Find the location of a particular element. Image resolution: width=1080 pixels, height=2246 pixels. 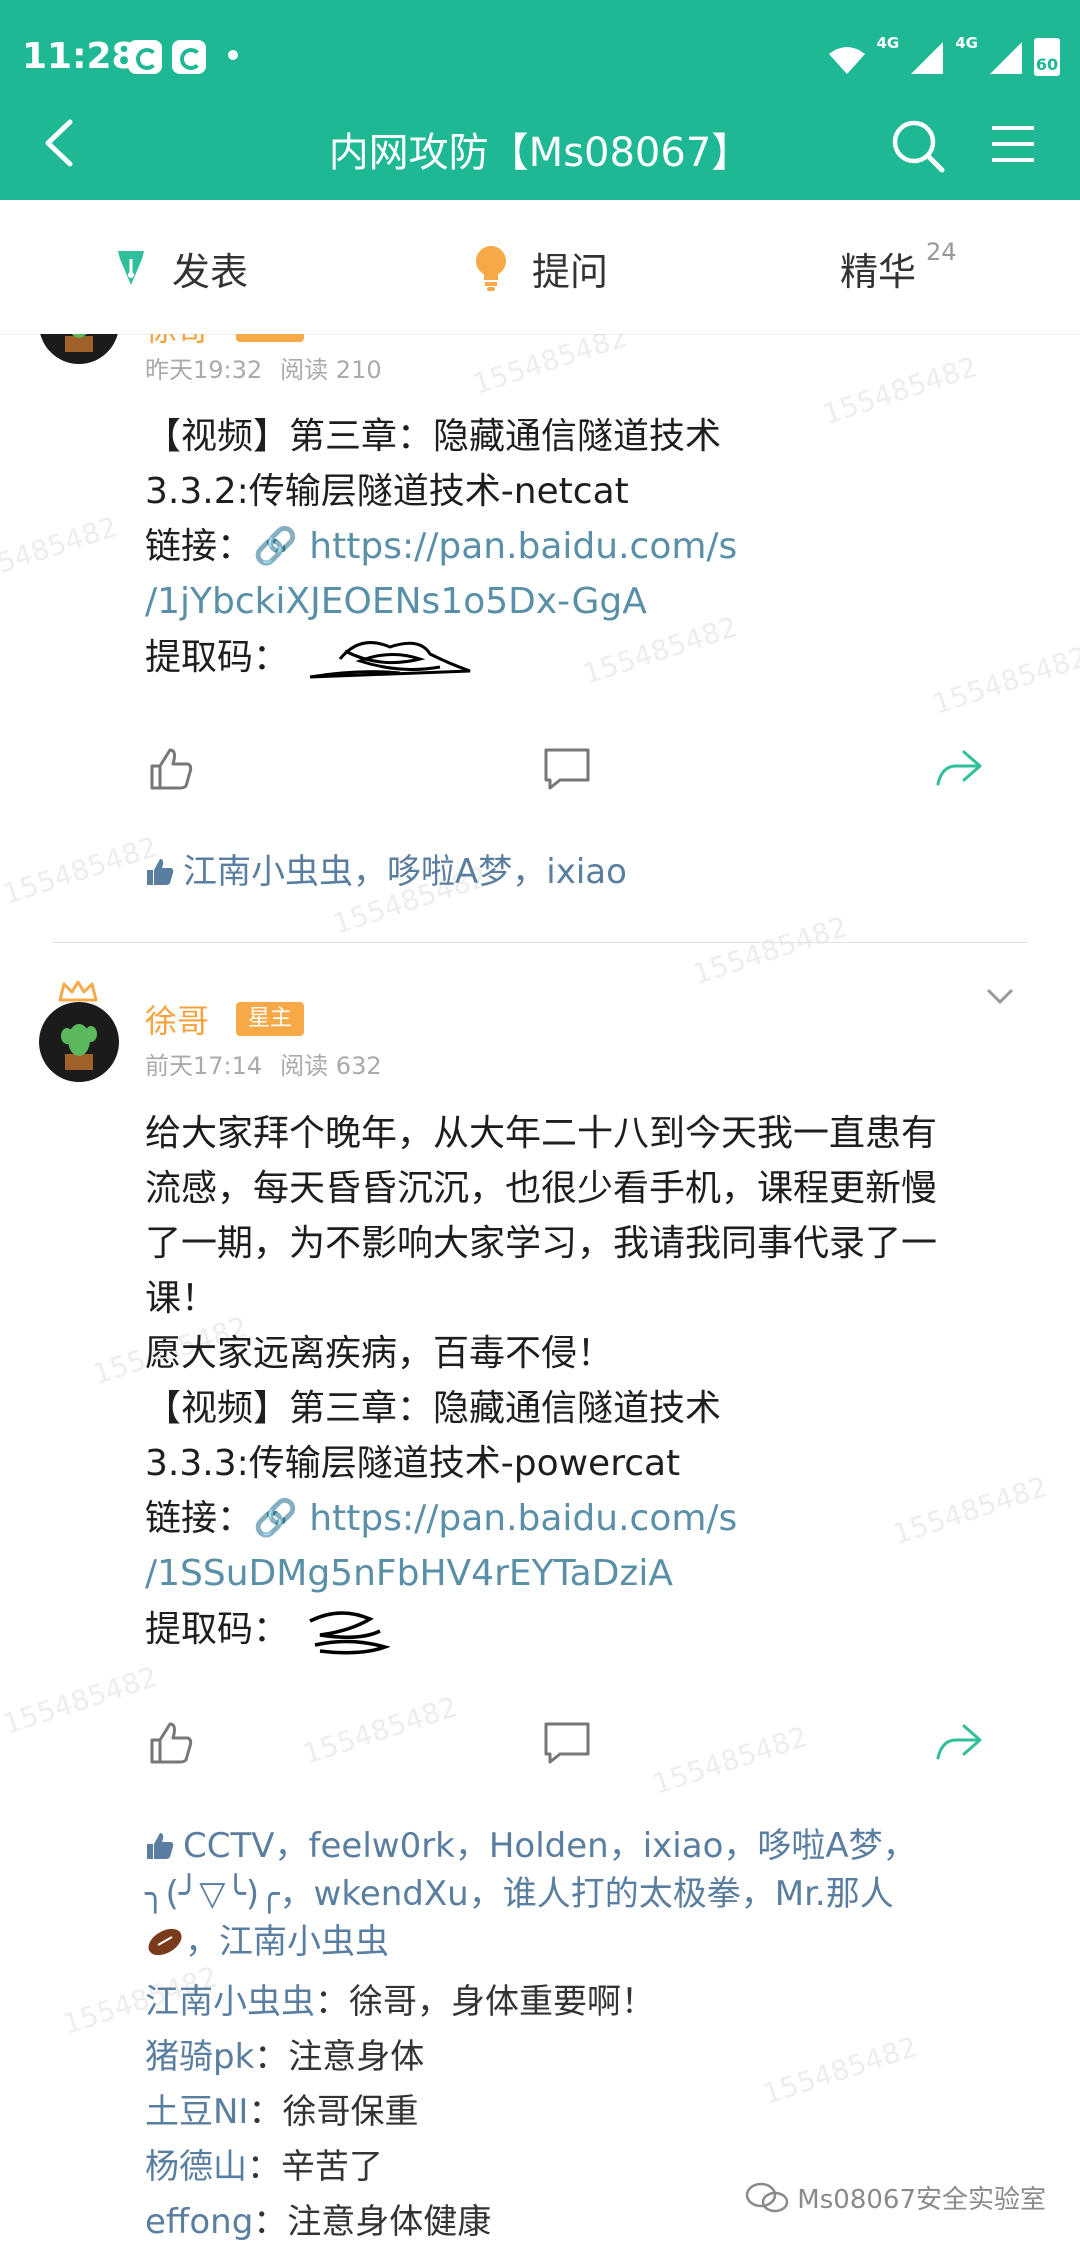

comment-item: 江南小虫虫：徐哥，身体重要啊！ is located at coordinates (400, 1998).